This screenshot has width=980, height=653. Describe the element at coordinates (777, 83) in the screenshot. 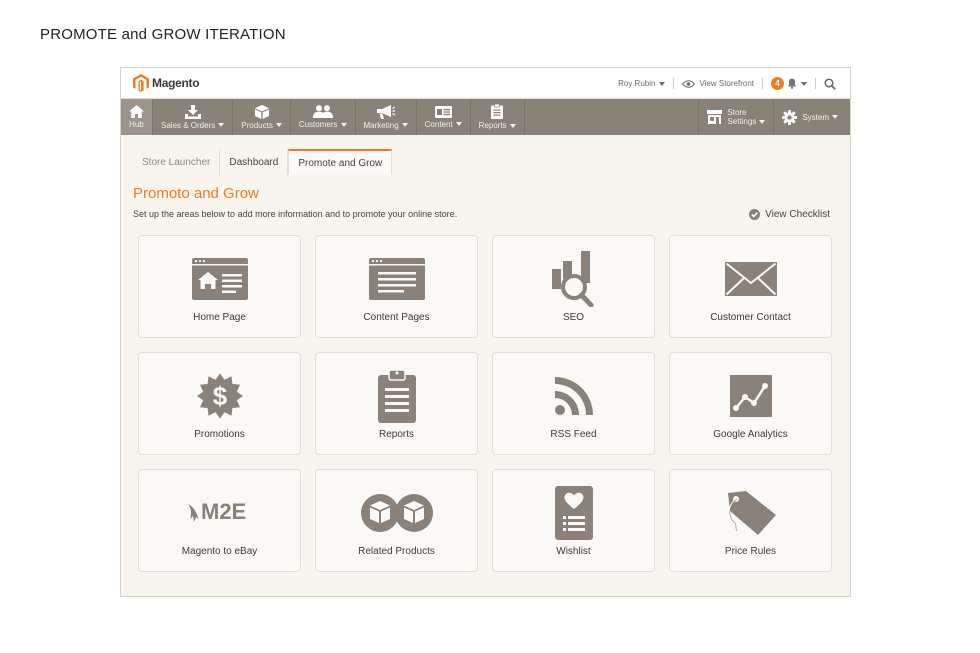

I see `notification-count-badge: 4` at that location.